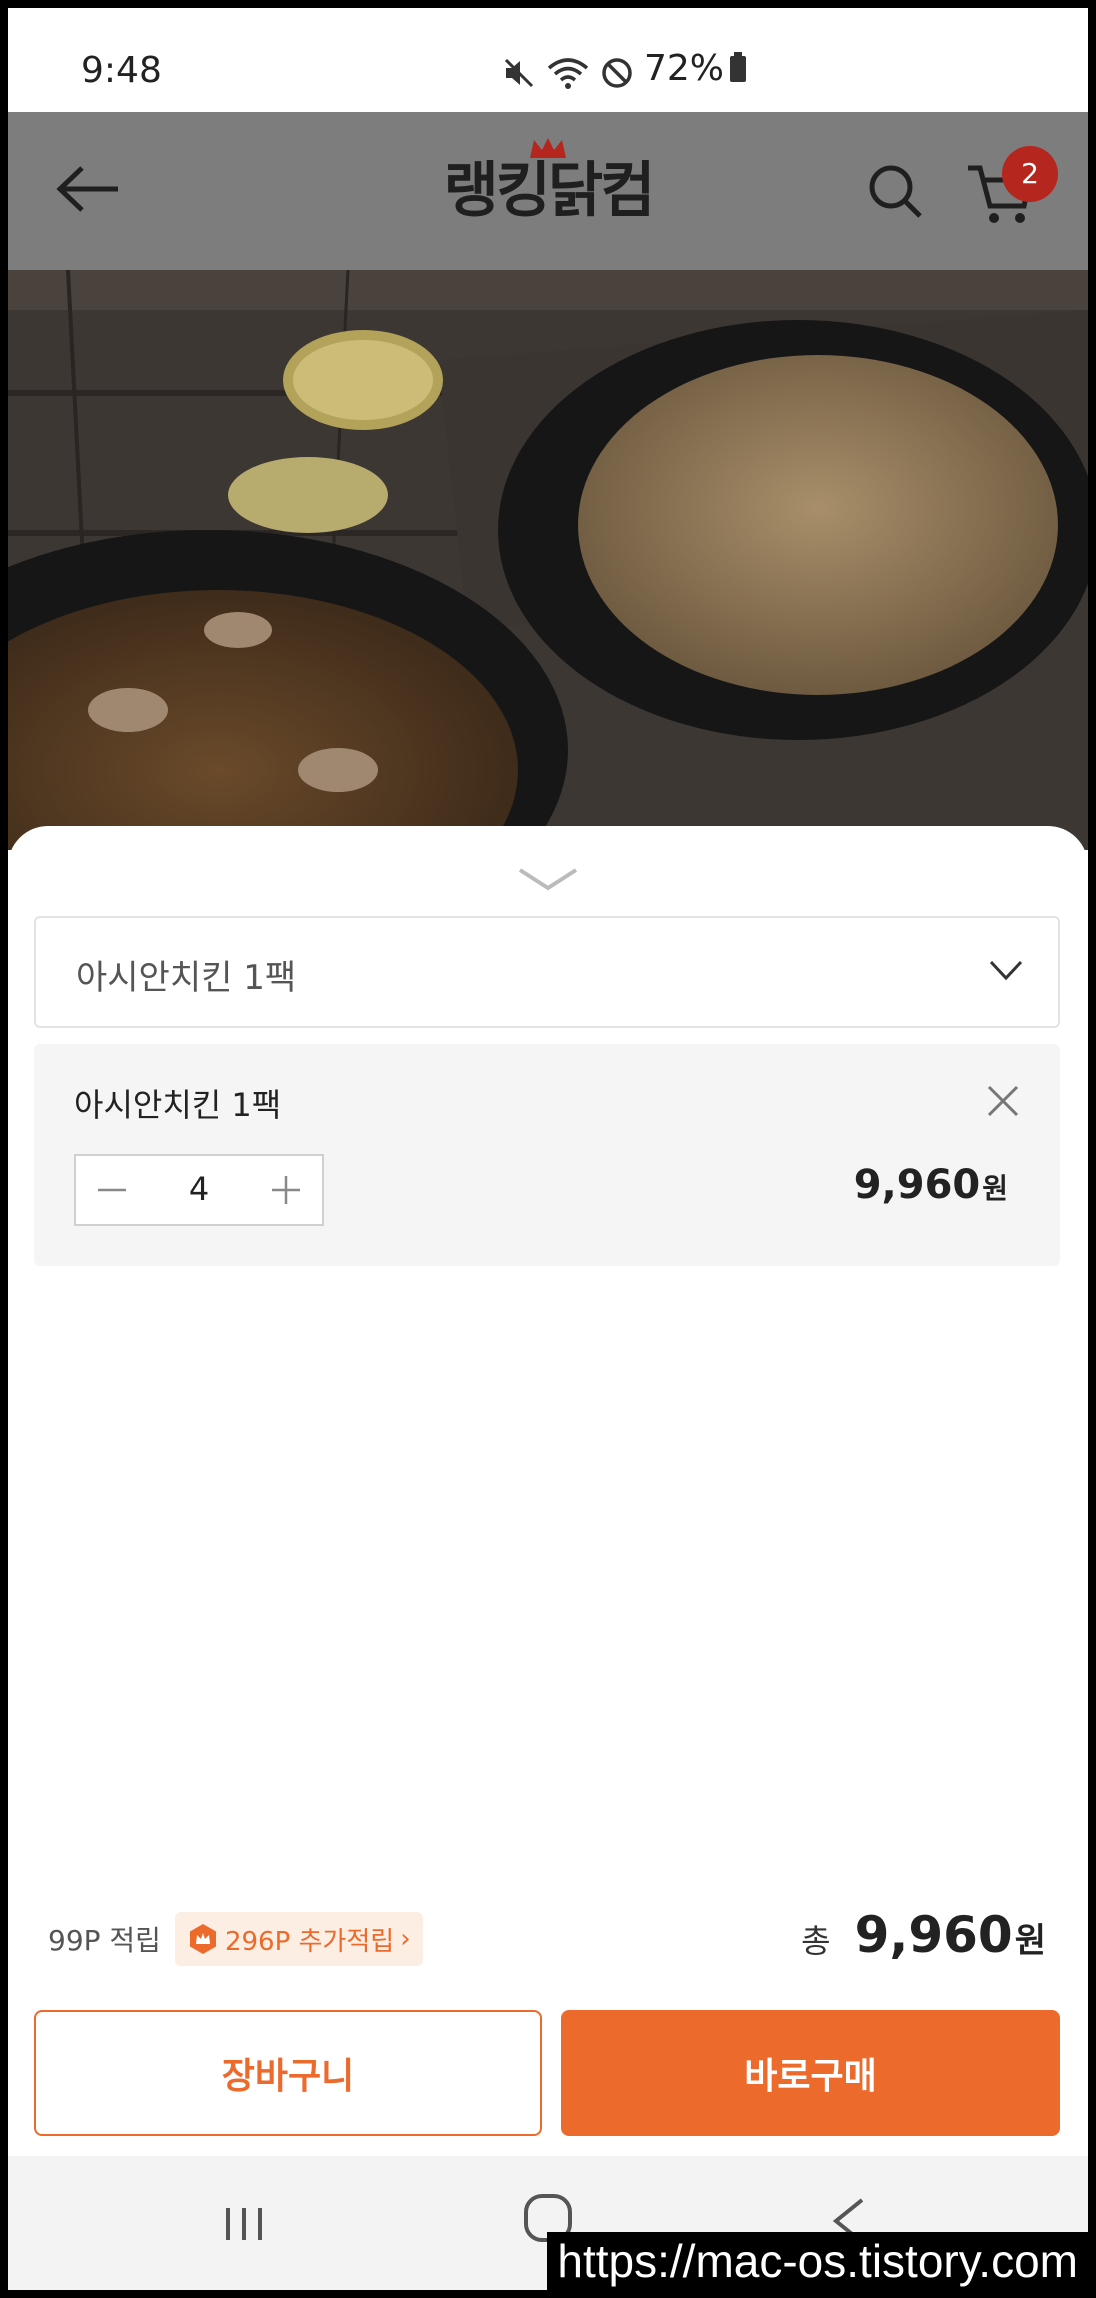 Image resolution: width=1096 pixels, height=2298 pixels. Describe the element at coordinates (199, 1190) in the screenshot. I see `quantity-stepper: 4` at that location.